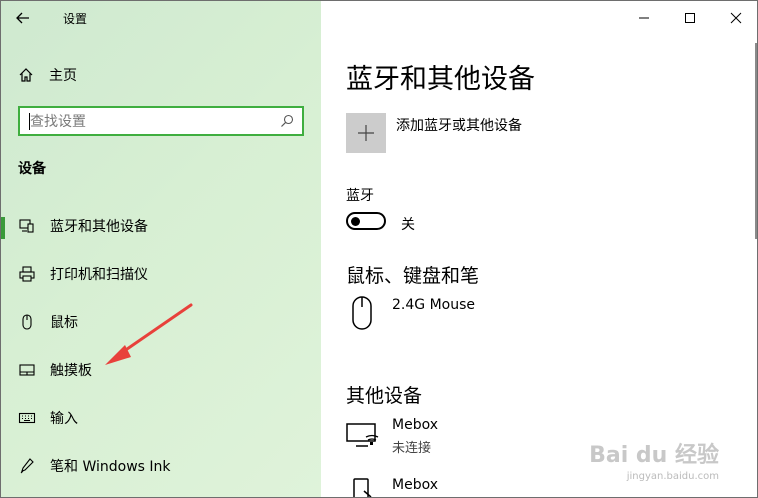 The image size is (758, 498). I want to click on watermark-url: jingyan.baidu.com, so click(672, 476).